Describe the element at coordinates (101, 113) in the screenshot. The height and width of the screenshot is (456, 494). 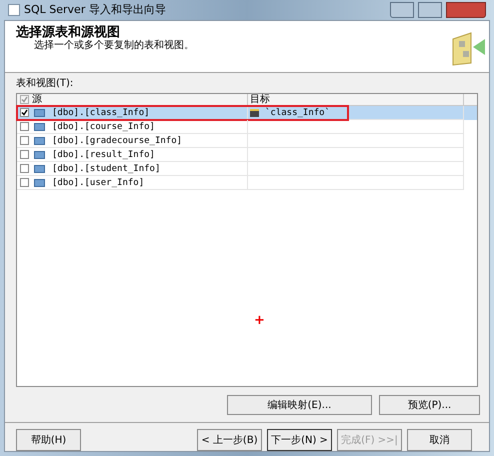
I see `table-cell-text: [dbo].[class_Info]` at that location.